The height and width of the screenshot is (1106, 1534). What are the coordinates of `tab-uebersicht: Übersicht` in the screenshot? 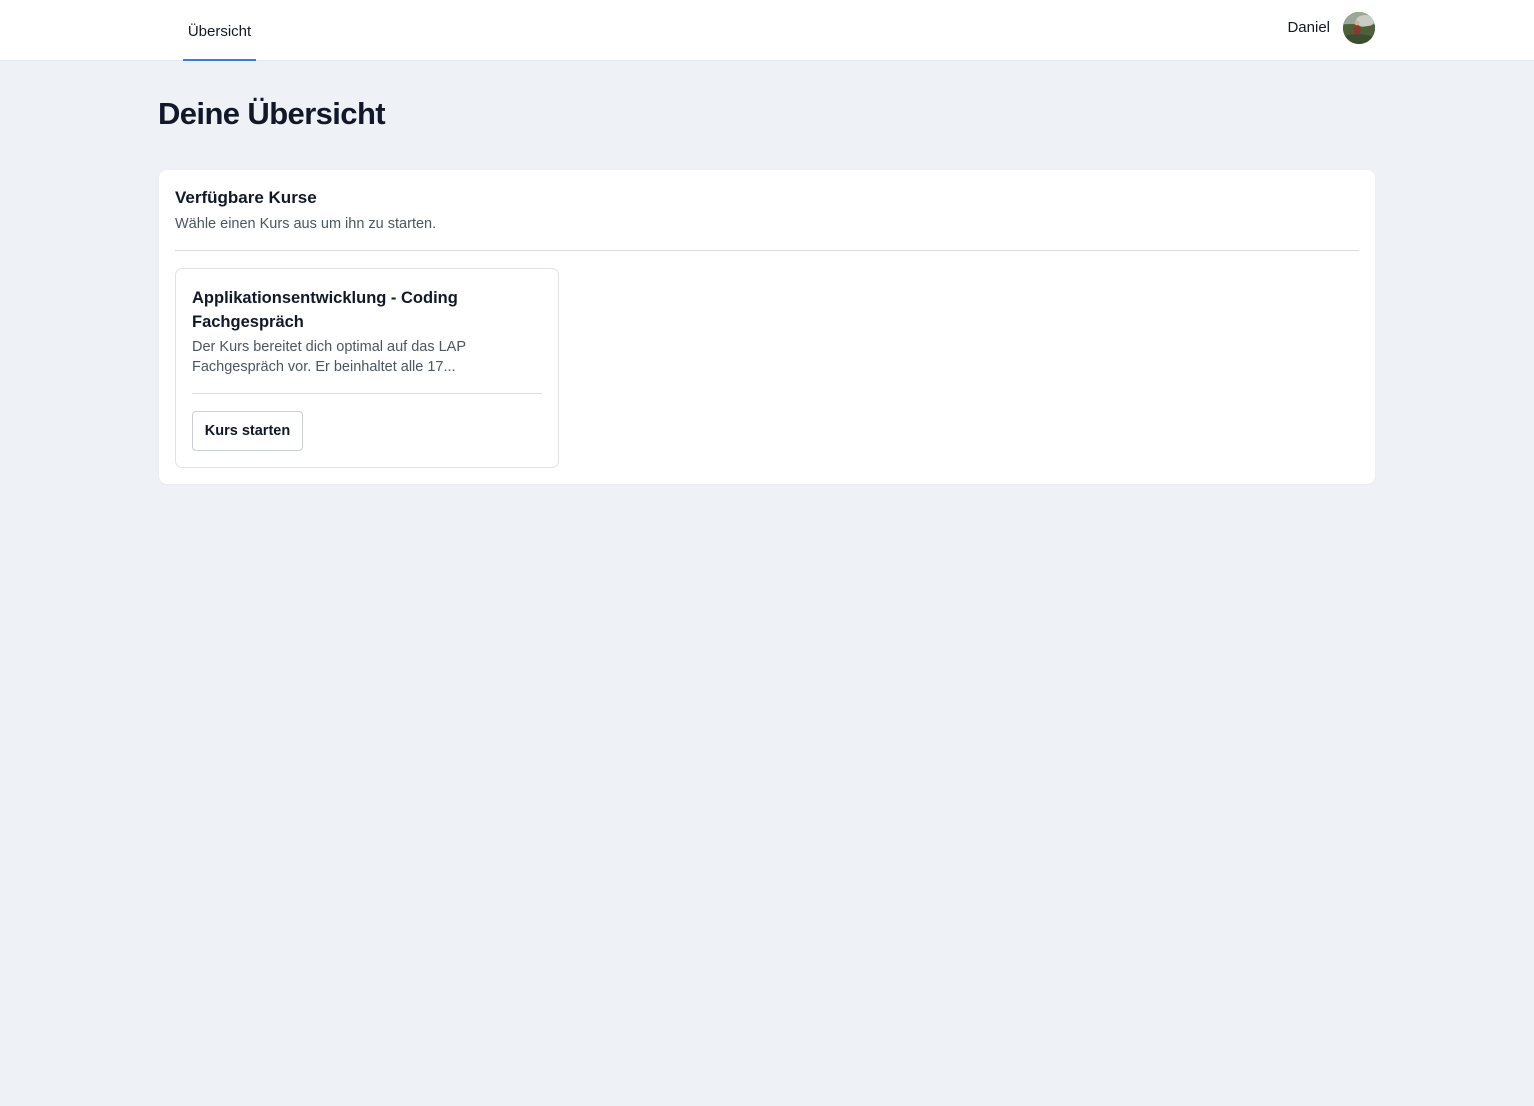 It's located at (219, 30).